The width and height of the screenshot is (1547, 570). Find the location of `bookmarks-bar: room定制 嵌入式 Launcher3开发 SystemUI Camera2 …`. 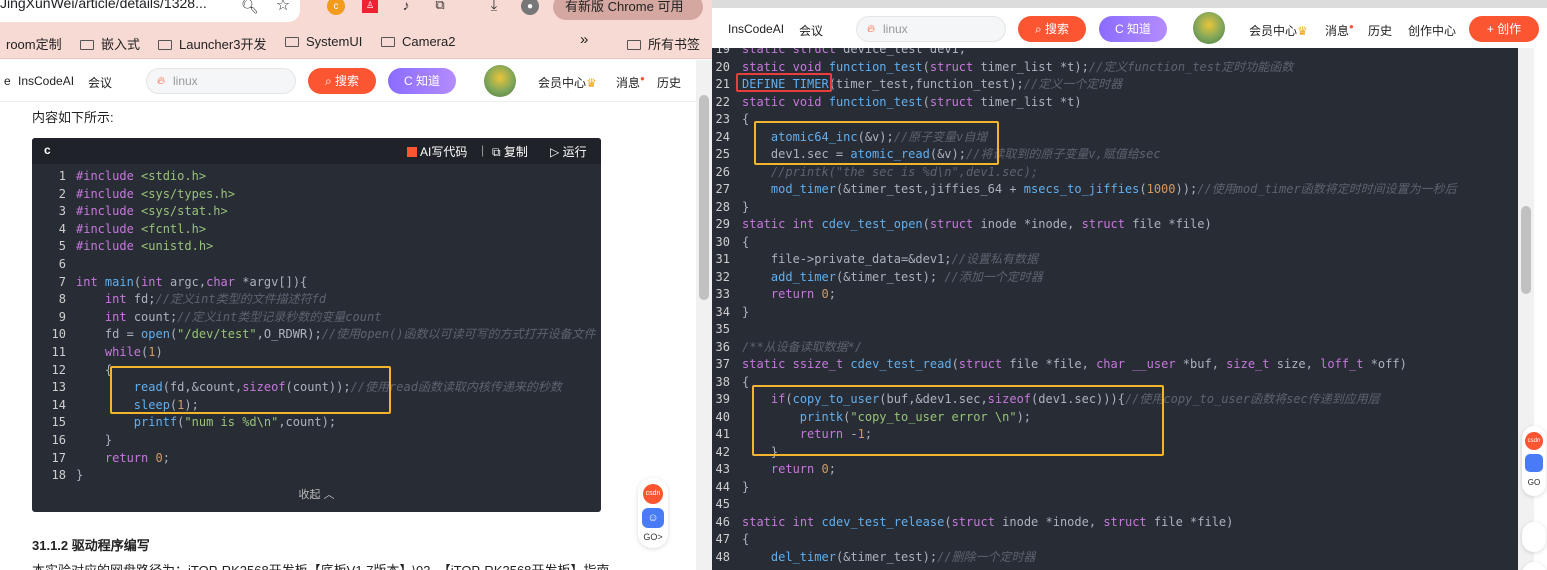

bookmarks-bar: room定制 嵌入式 Launcher3开发 SystemUI Camera2 … is located at coordinates (356, 42).